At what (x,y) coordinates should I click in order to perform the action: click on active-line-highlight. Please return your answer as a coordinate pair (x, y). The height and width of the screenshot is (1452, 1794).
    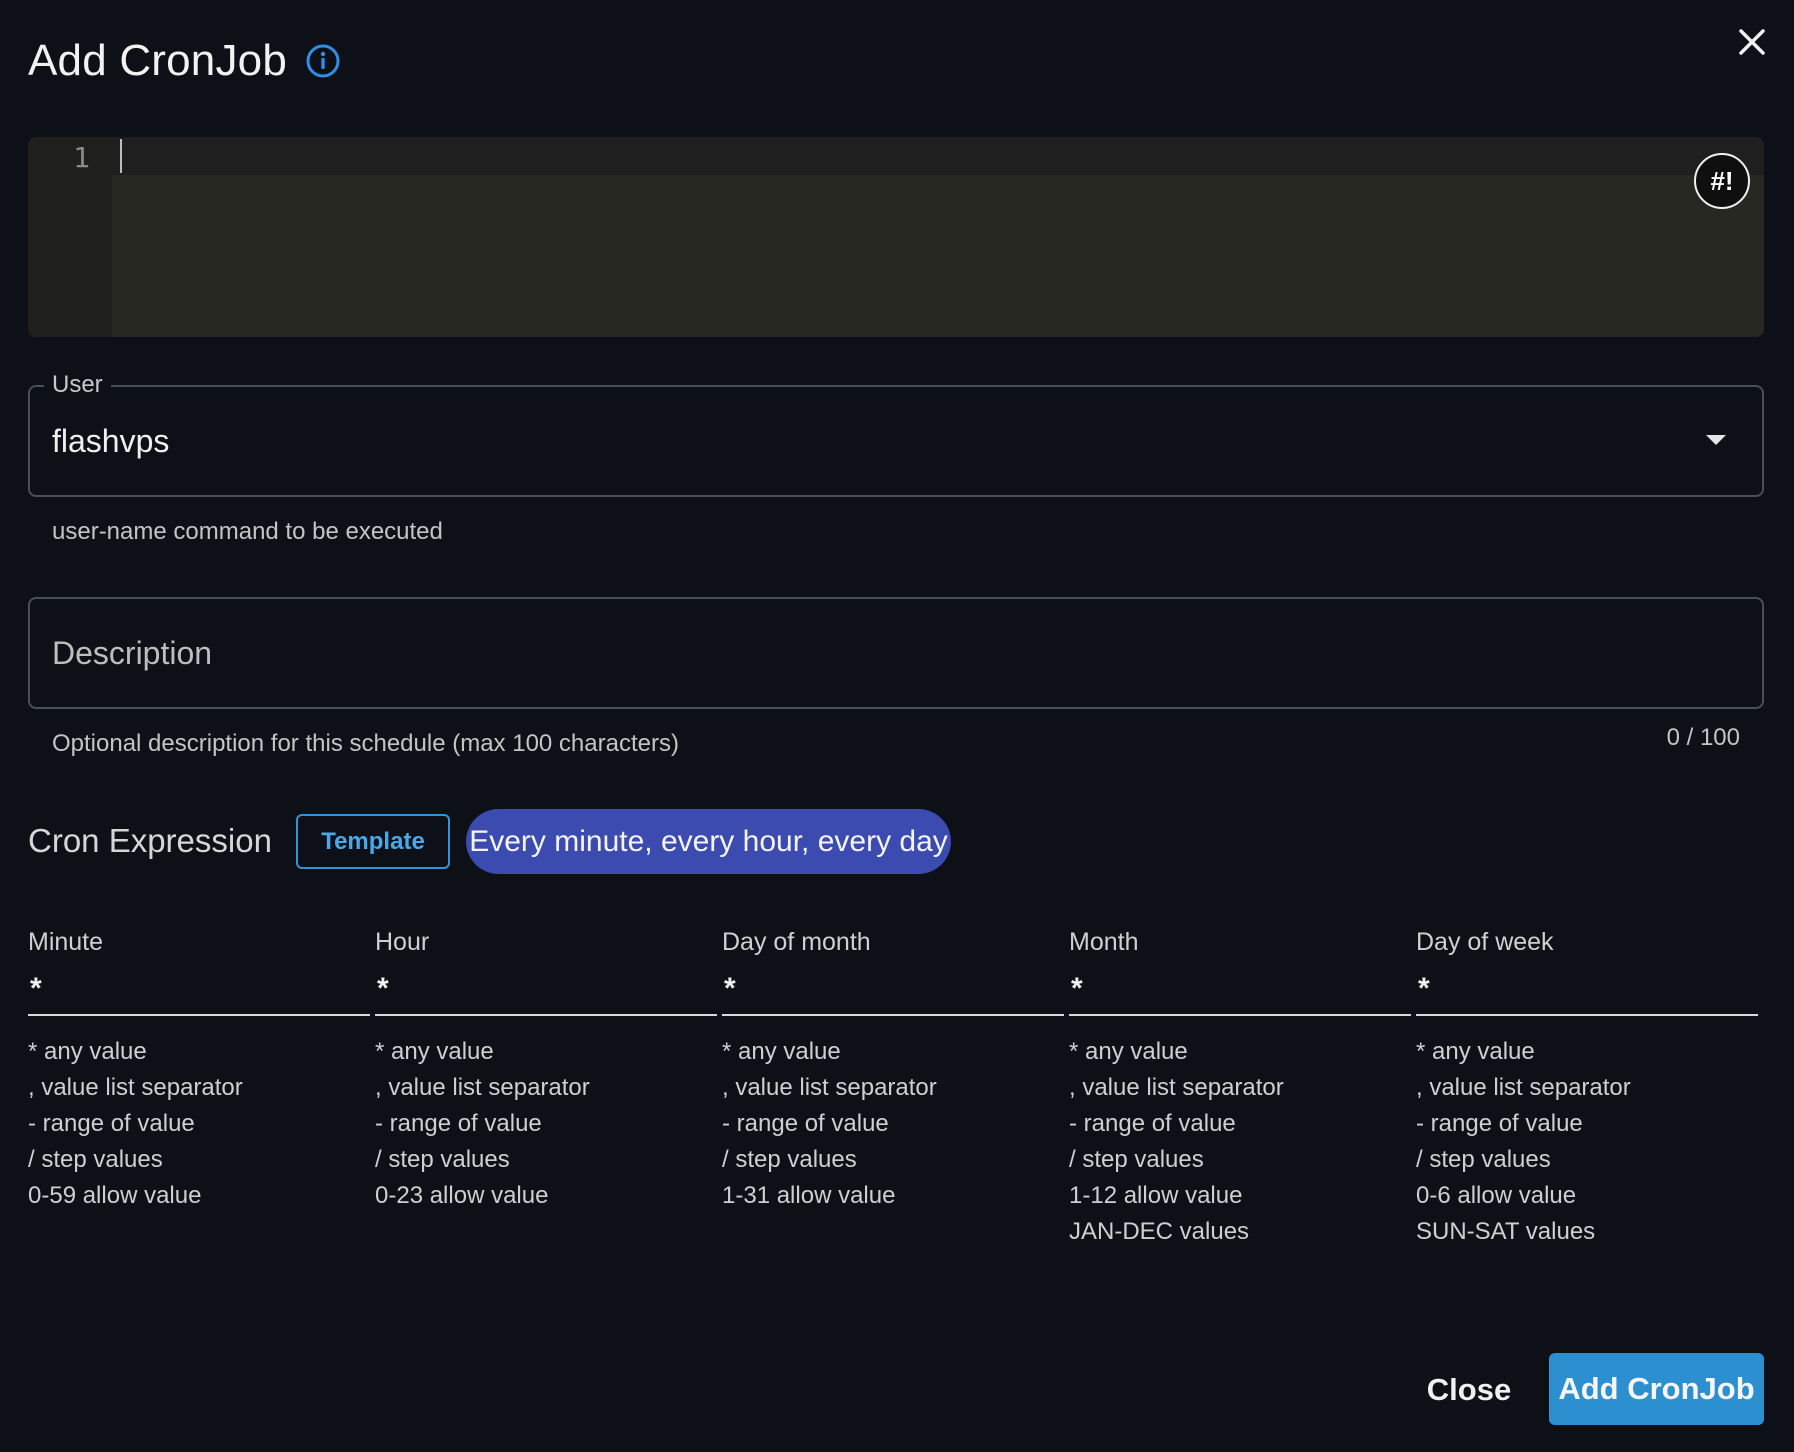
    Looking at the image, I should click on (938, 156).